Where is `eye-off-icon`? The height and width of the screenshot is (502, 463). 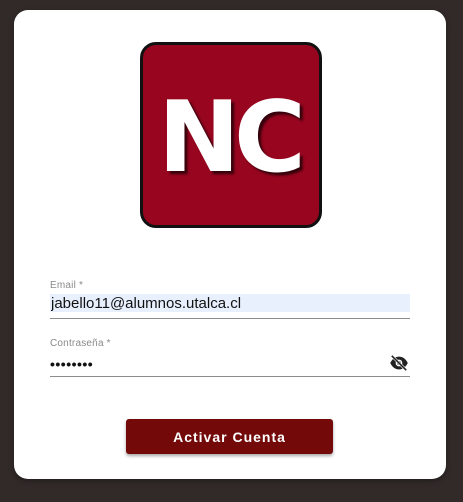
eye-off-icon is located at coordinates (399, 363).